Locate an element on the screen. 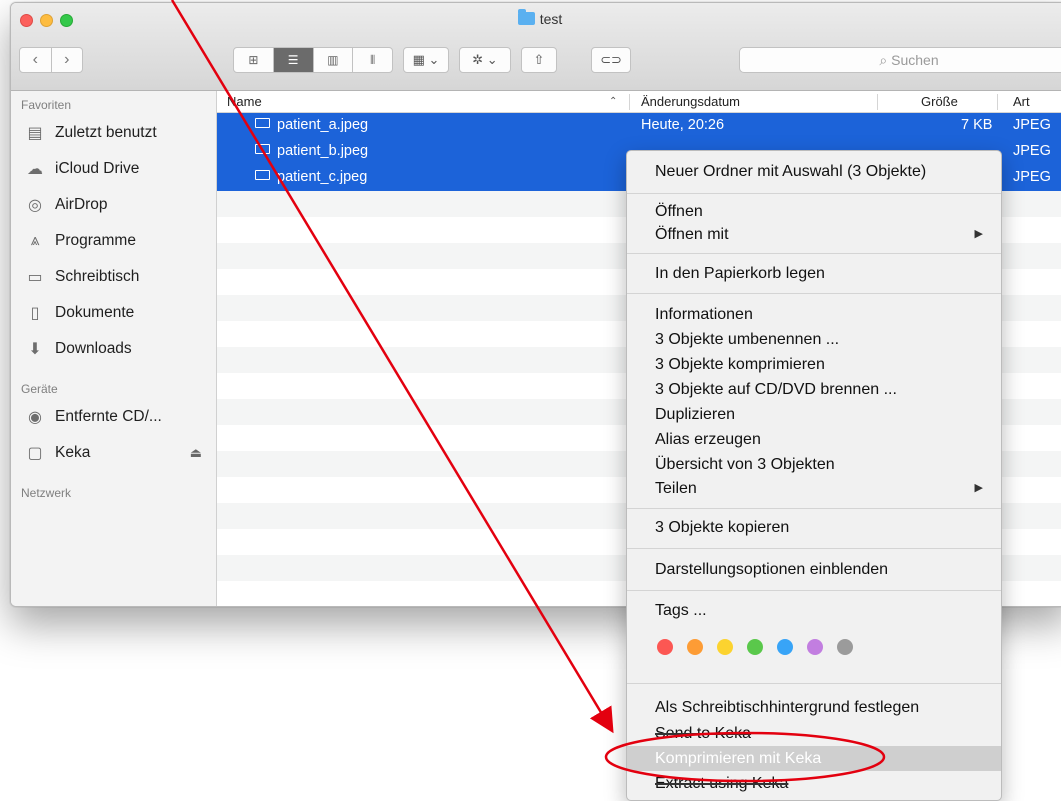 Image resolution: width=1061 pixels, height=801 pixels. disc-icon: ◉ is located at coordinates (35, 417).